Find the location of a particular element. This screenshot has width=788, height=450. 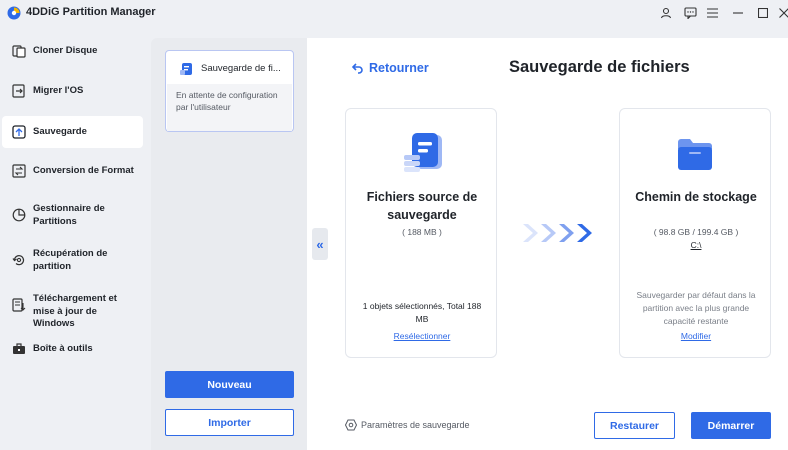

sidebar-item-telechargement-windows: Téléchargement et mise à jour de Windows is located at coordinates (72, 309).